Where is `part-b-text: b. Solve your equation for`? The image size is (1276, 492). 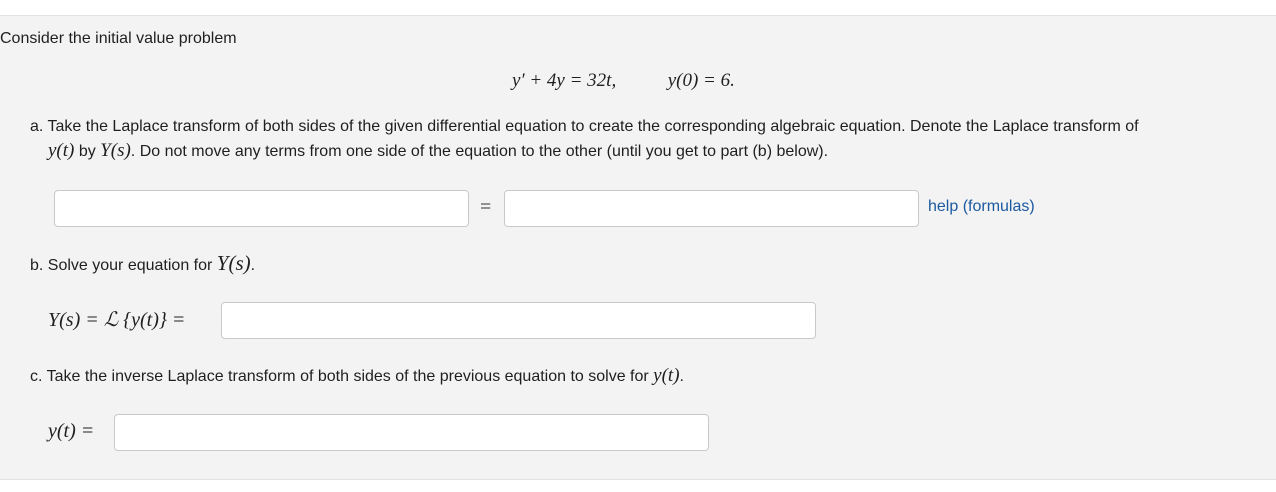 part-b-text: b. Solve your equation for is located at coordinates (123, 265).